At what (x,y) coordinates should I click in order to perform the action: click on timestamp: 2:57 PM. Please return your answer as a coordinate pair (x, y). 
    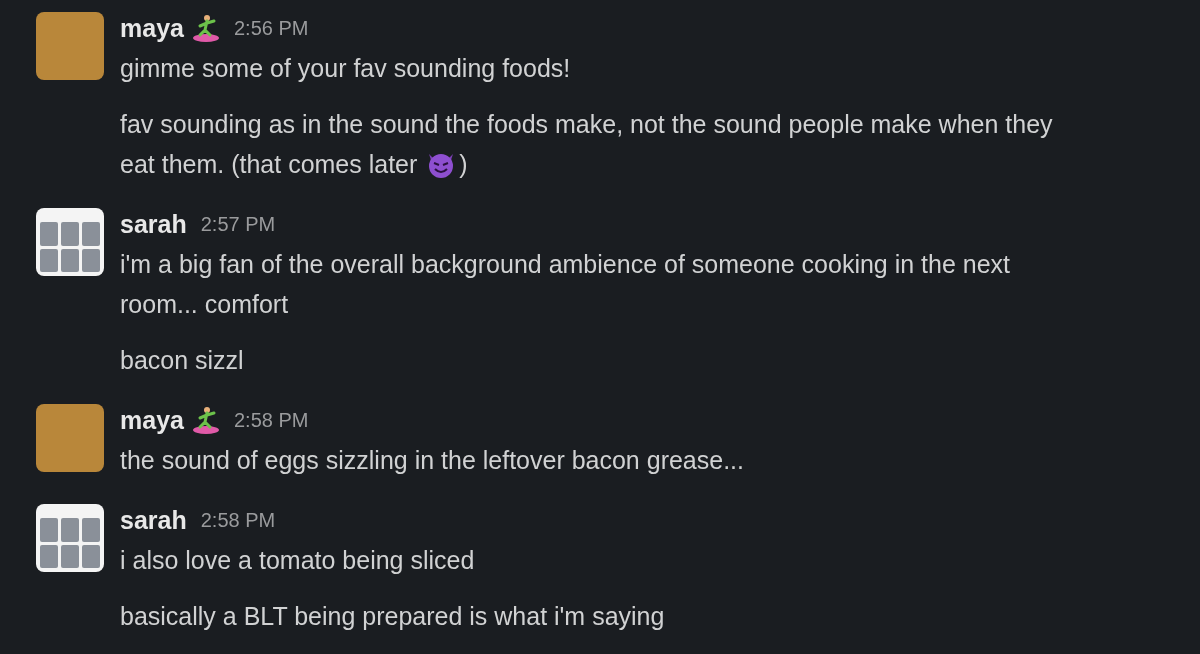
    Looking at the image, I should click on (238, 224).